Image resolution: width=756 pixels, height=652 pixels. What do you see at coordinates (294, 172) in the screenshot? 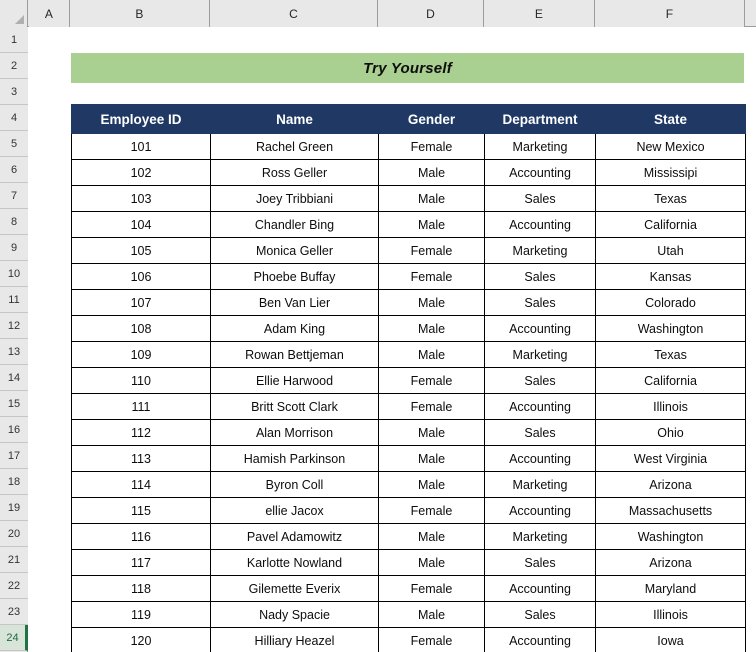
I see `cell-name: Ross Geller` at bounding box center [294, 172].